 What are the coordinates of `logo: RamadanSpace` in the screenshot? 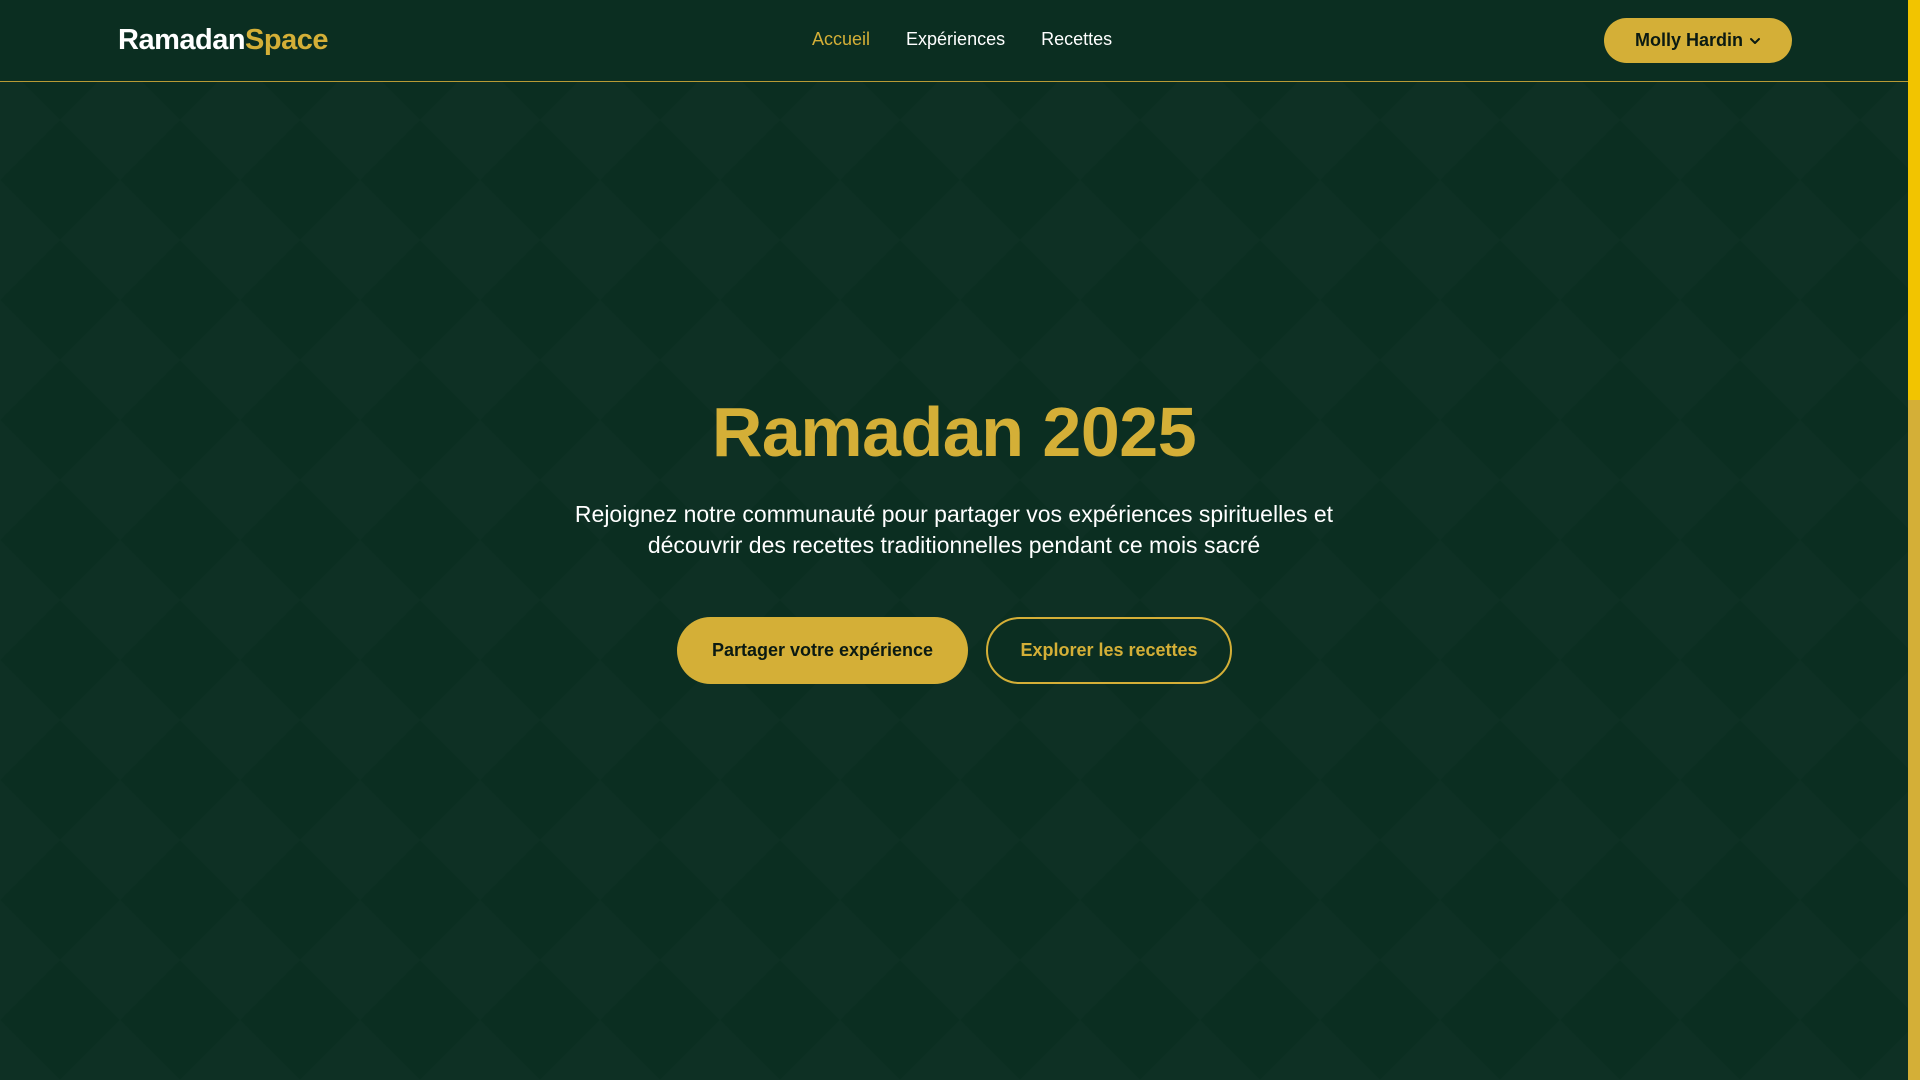 It's located at (223, 40).